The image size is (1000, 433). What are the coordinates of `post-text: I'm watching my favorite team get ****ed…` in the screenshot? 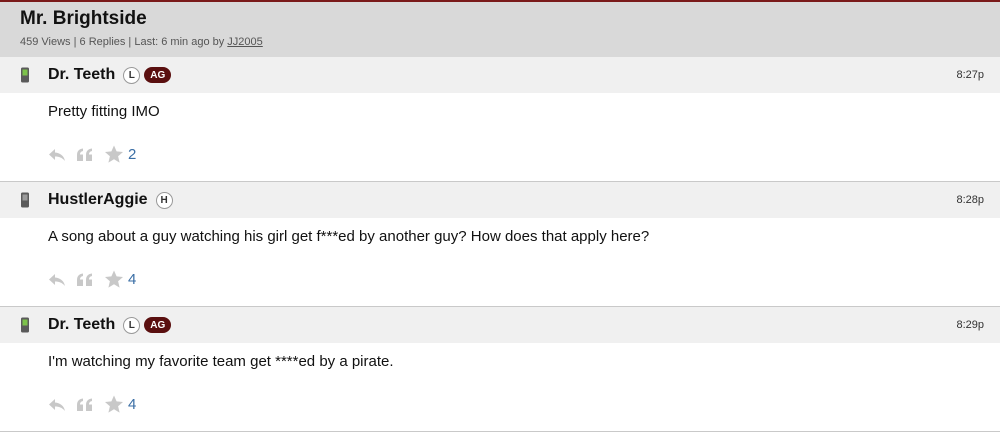 It's located at (221, 361).